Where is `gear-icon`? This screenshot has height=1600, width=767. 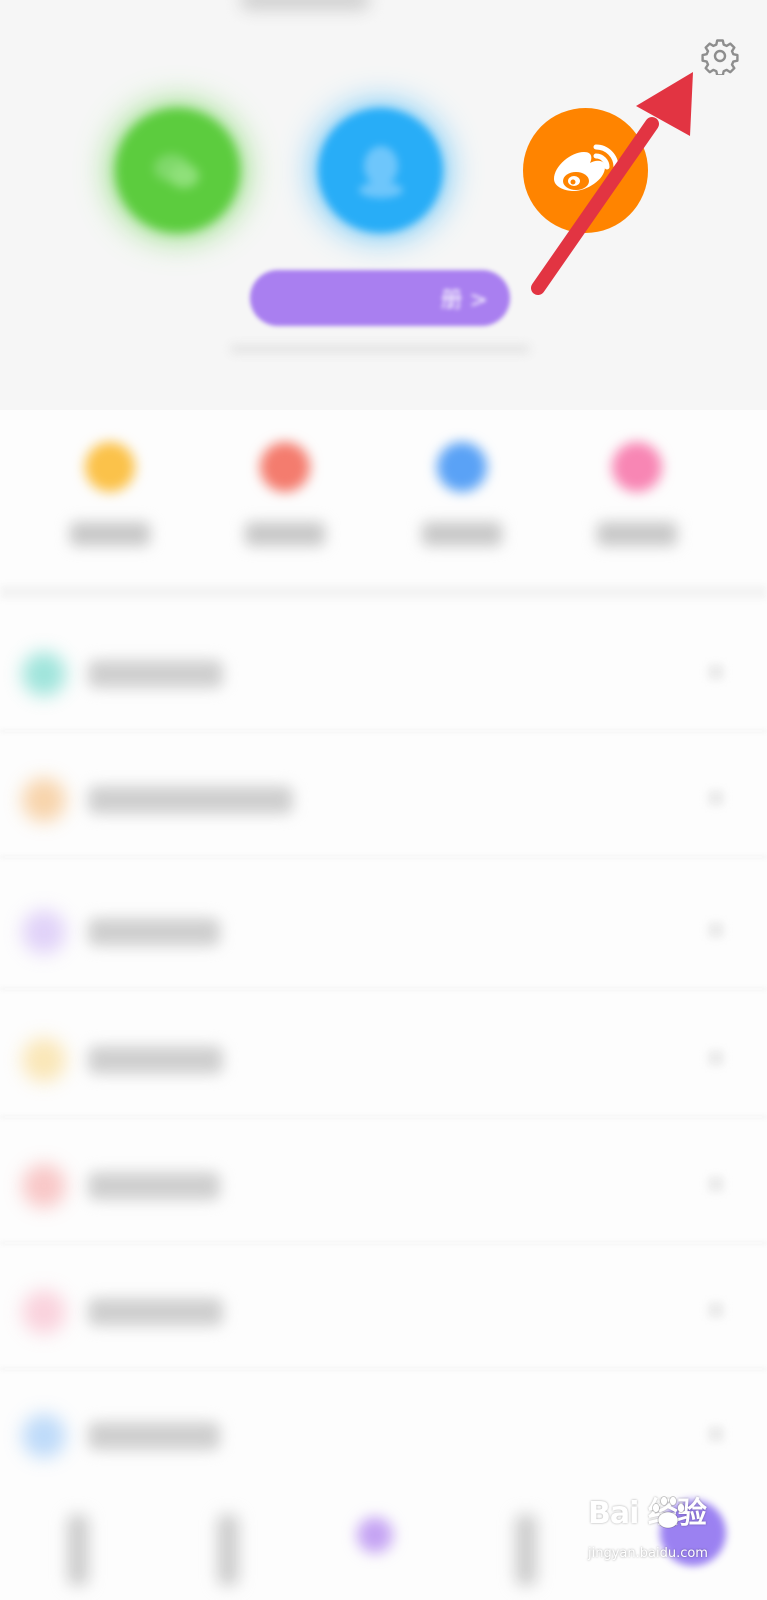
gear-icon is located at coordinates (720, 57).